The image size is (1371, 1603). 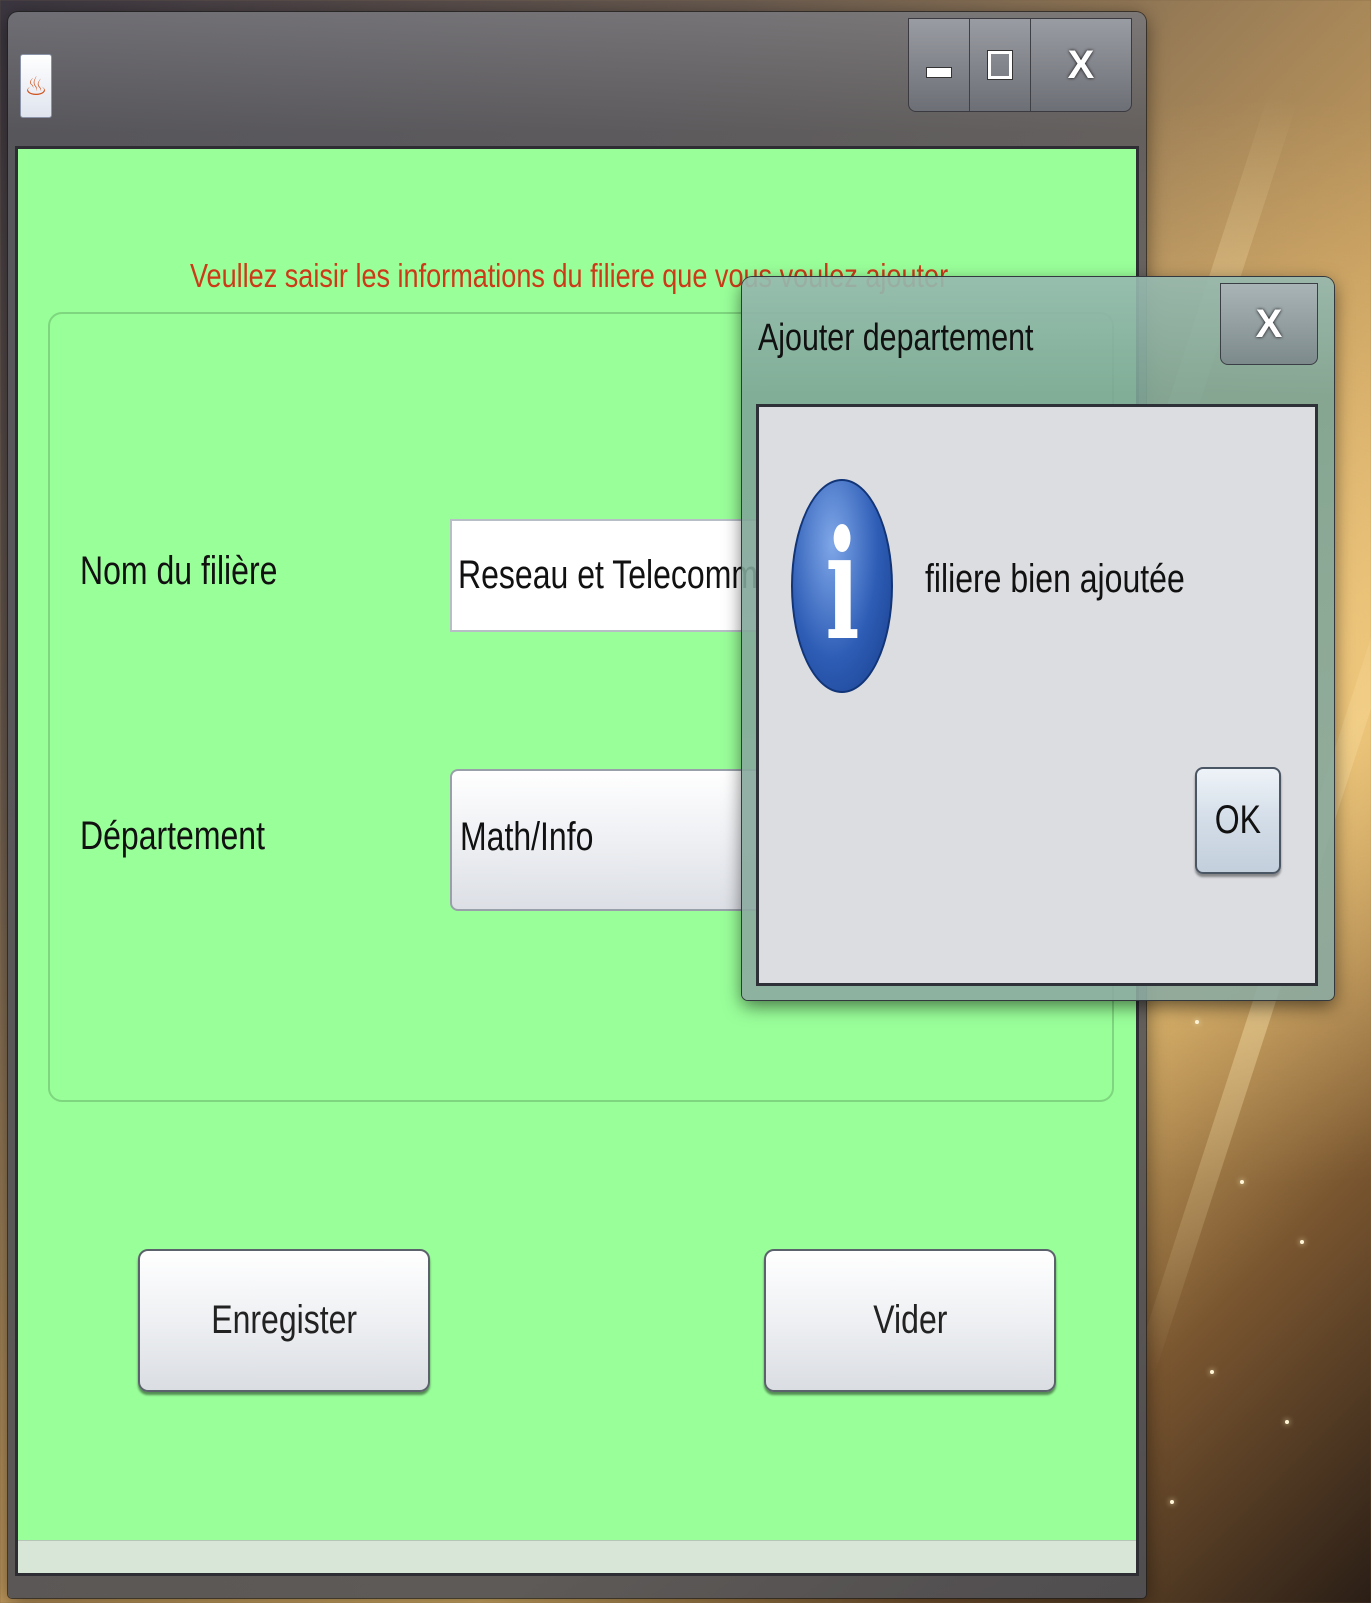 I want to click on window-bottom-strip, so click(x=577, y=1556).